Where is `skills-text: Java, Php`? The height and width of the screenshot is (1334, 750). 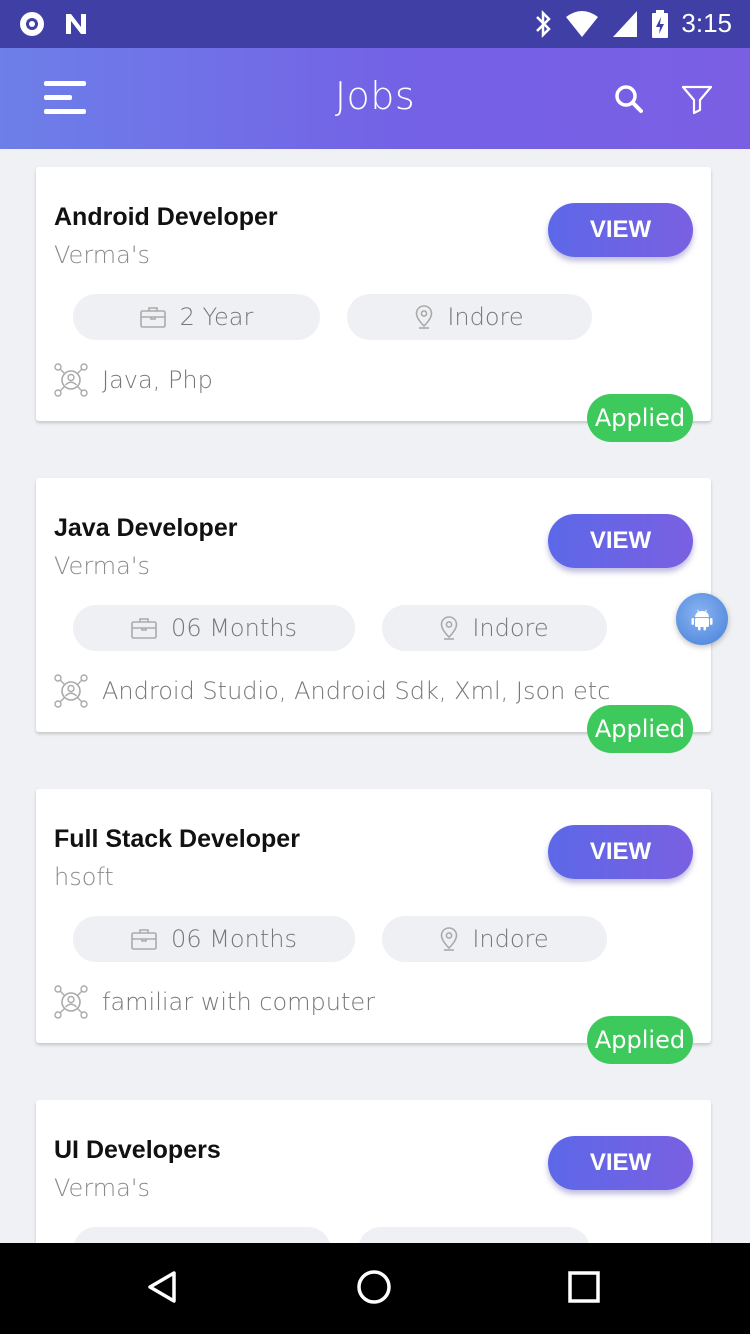
skills-text: Java, Php is located at coordinates (157, 380).